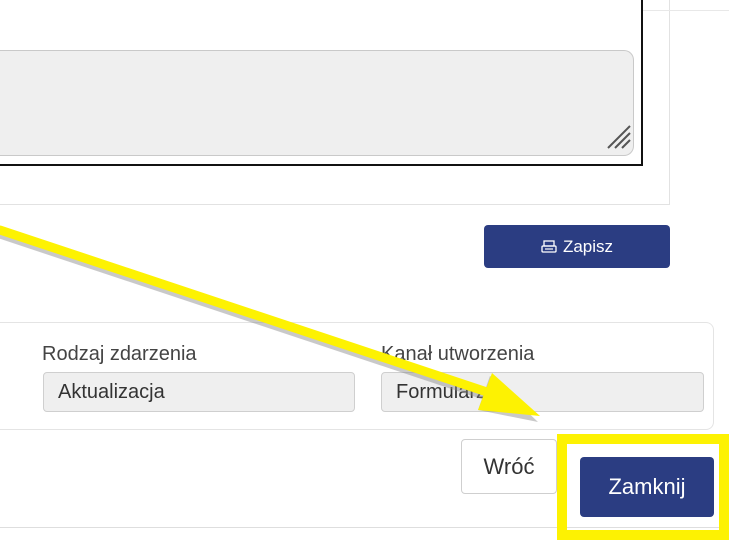  What do you see at coordinates (588, 246) in the screenshot?
I see `save-button-label: Zapisz` at bounding box center [588, 246].